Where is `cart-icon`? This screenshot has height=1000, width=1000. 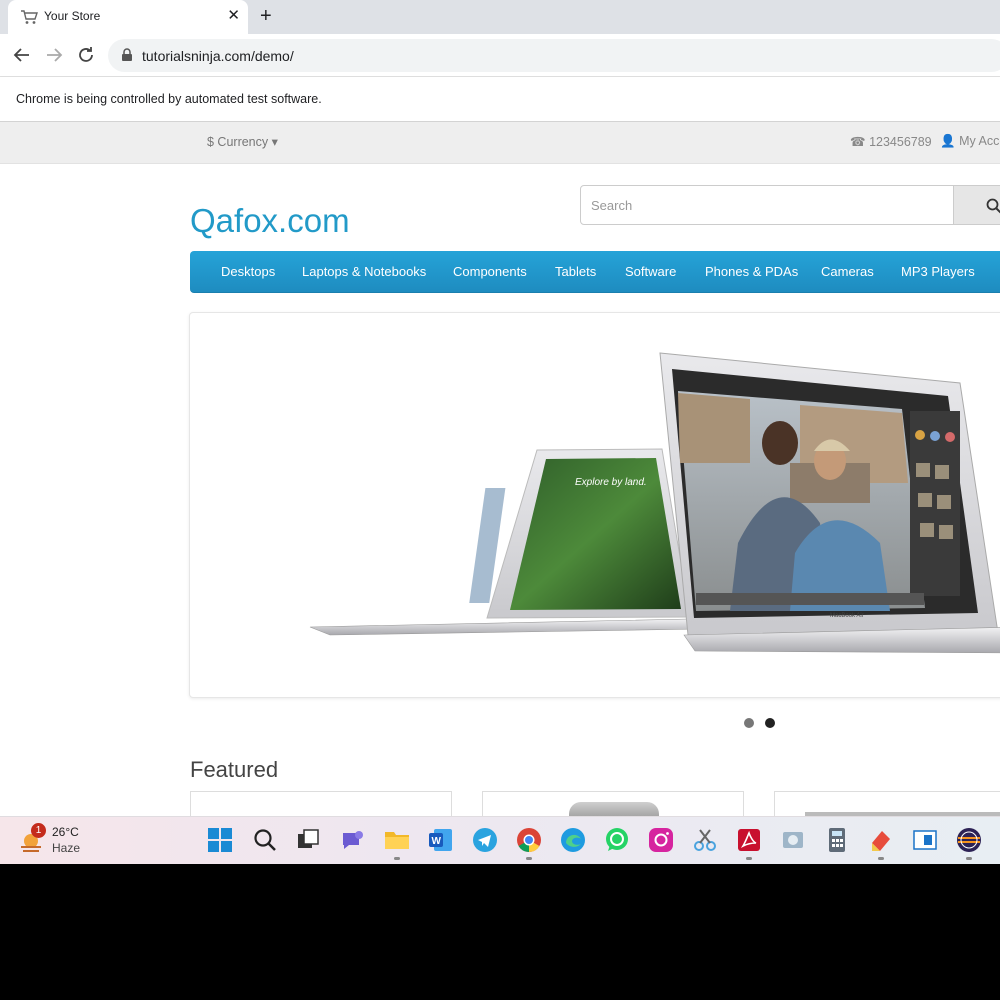
cart-icon is located at coordinates (29, 17).